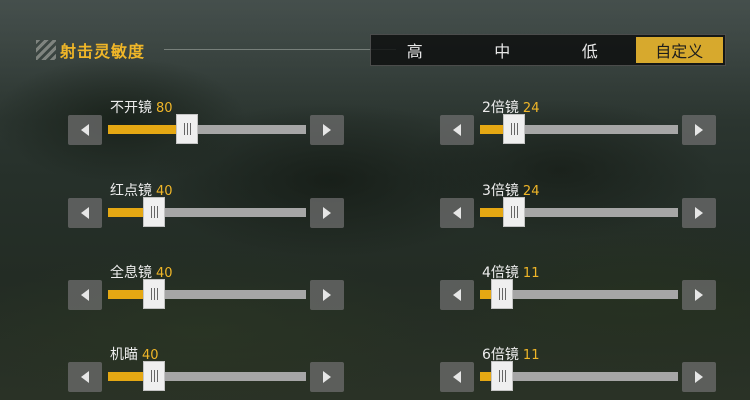 The width and height of the screenshot is (750, 400). I want to click on page-title: 射击灵敏度, so click(103, 51).